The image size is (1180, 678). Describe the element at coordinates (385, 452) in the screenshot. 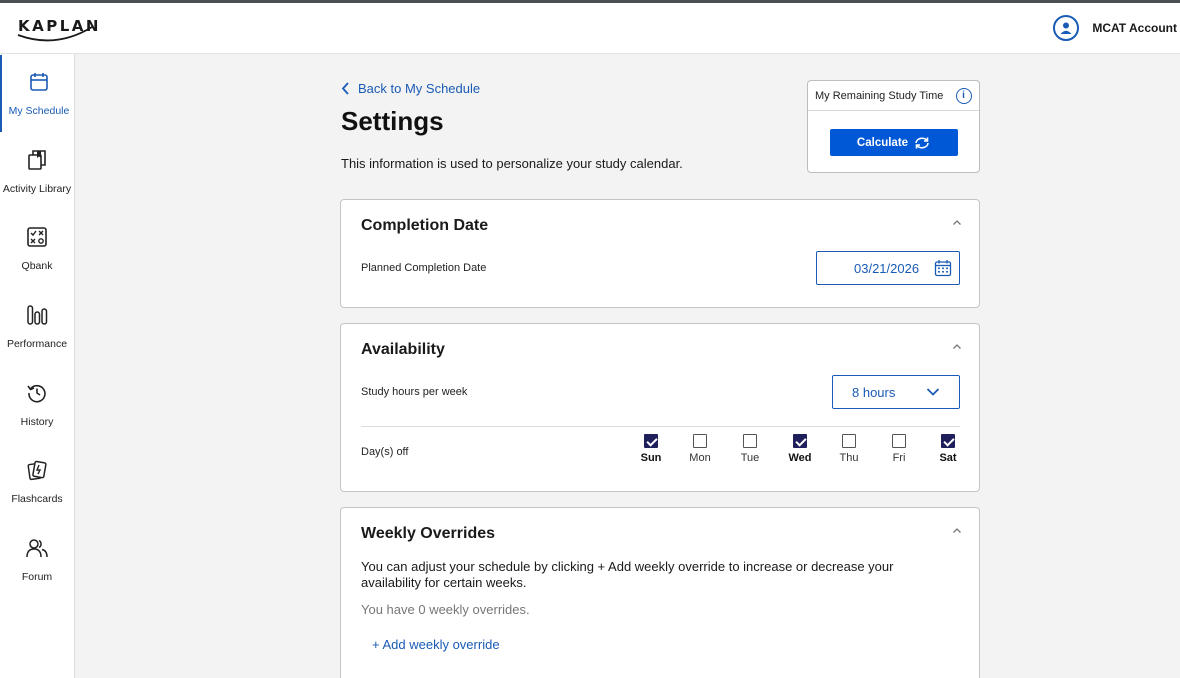

I see `days-off-label: Day(s) off` at that location.